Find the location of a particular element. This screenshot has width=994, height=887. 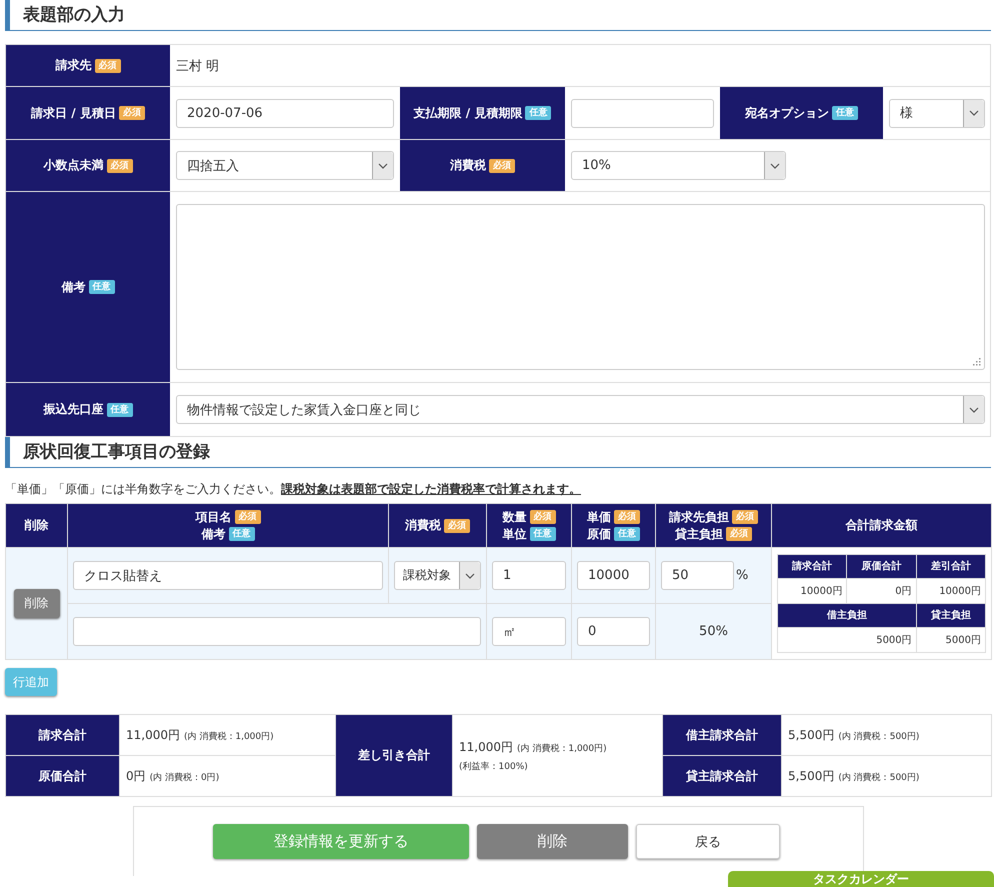

input-field is located at coordinates (642, 113).